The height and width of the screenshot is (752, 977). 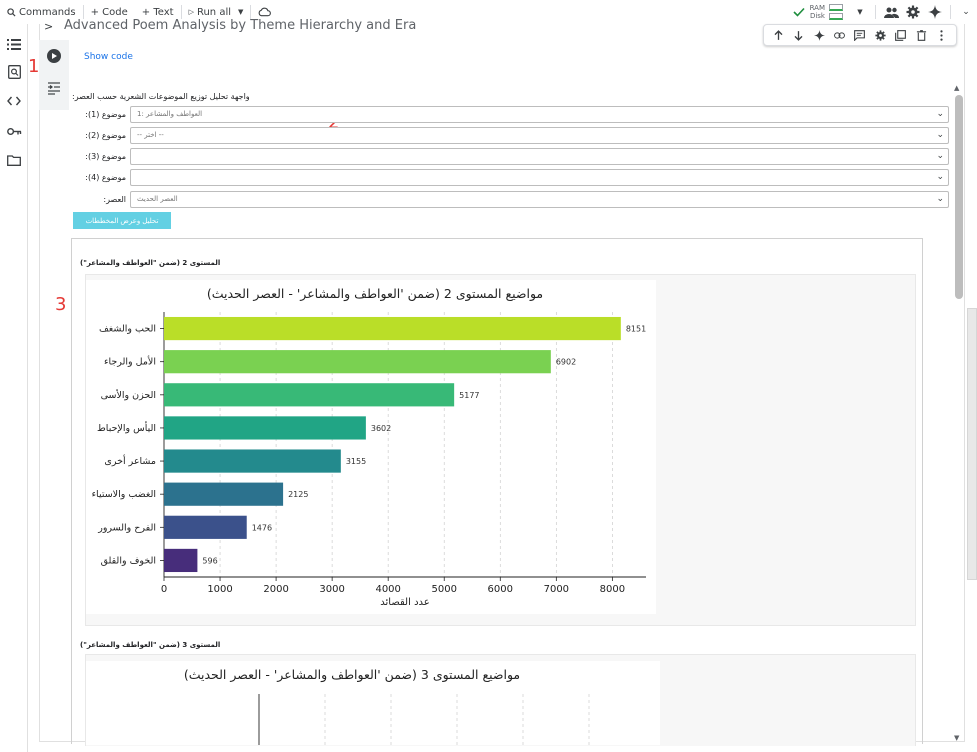 I want to click on x-tick-label: 5000, so click(x=444, y=589).